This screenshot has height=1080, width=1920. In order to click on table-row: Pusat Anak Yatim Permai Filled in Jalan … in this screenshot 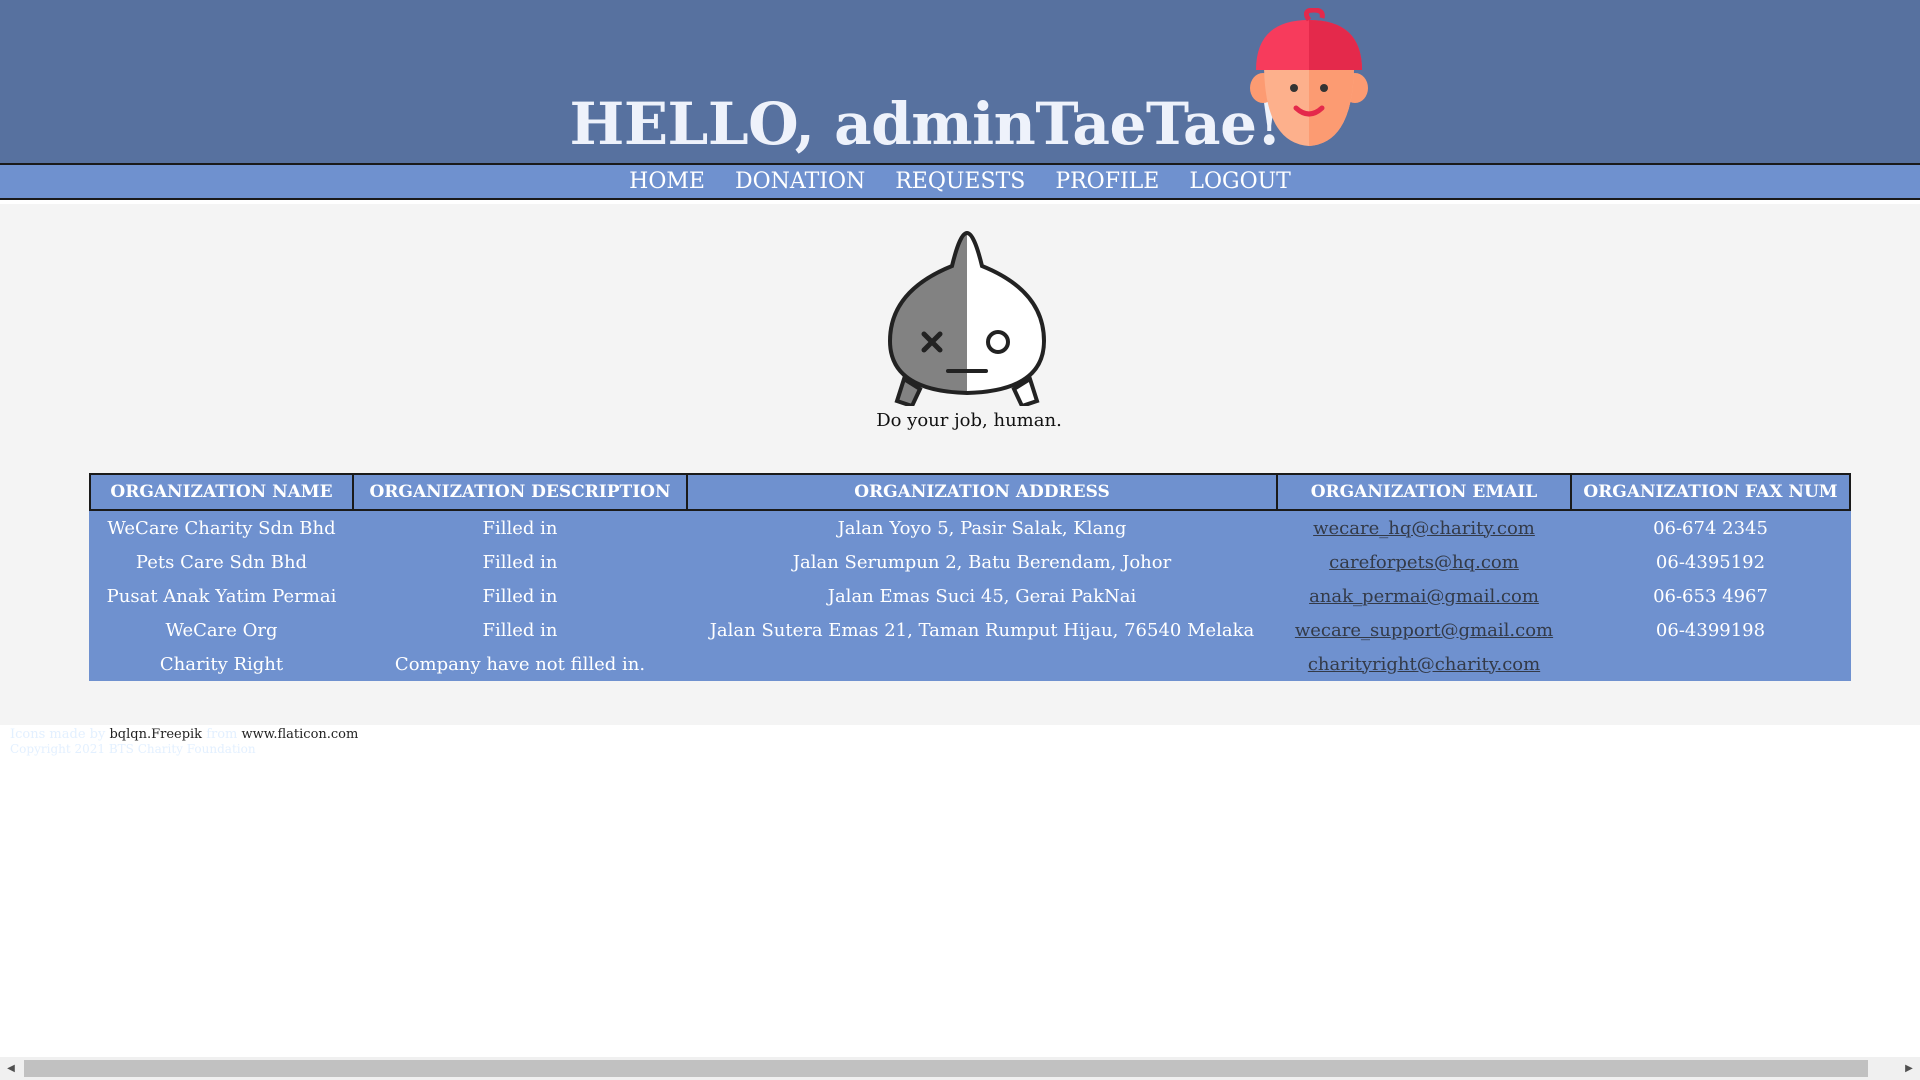, I will do `click(970, 596)`.